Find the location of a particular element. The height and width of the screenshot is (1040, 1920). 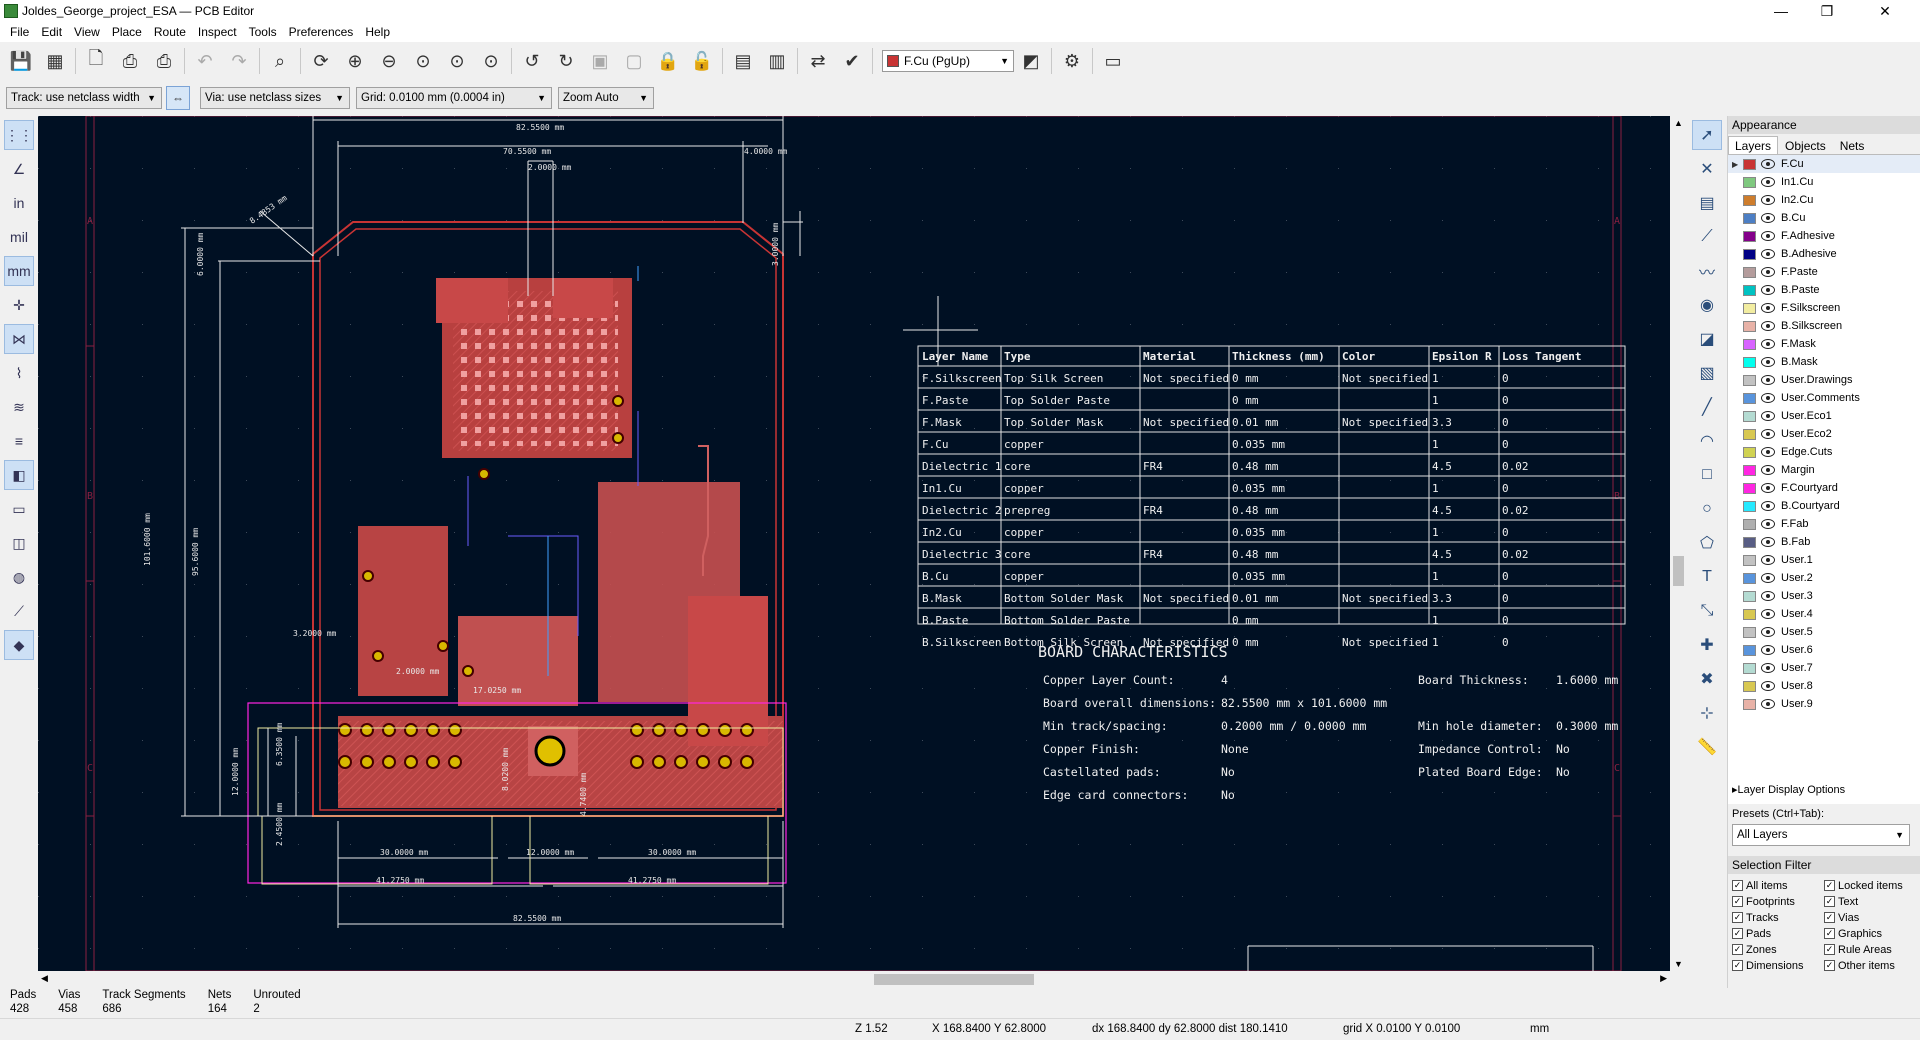

layer-row: B.Fab is located at coordinates (1824, 542).